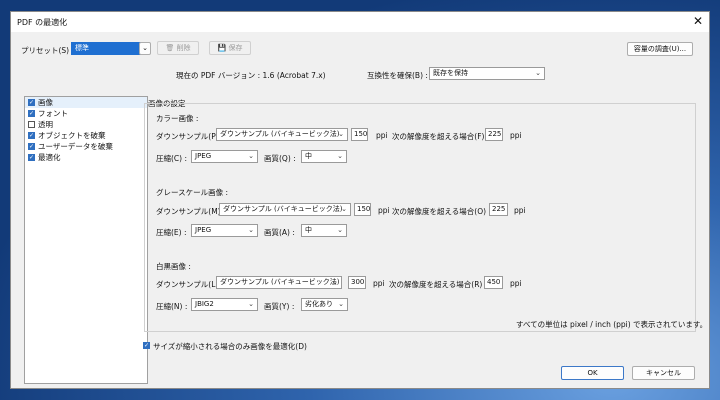 The width and height of the screenshot is (720, 400). I want to click on color-section-title: カラー画像 :, so click(177, 118).